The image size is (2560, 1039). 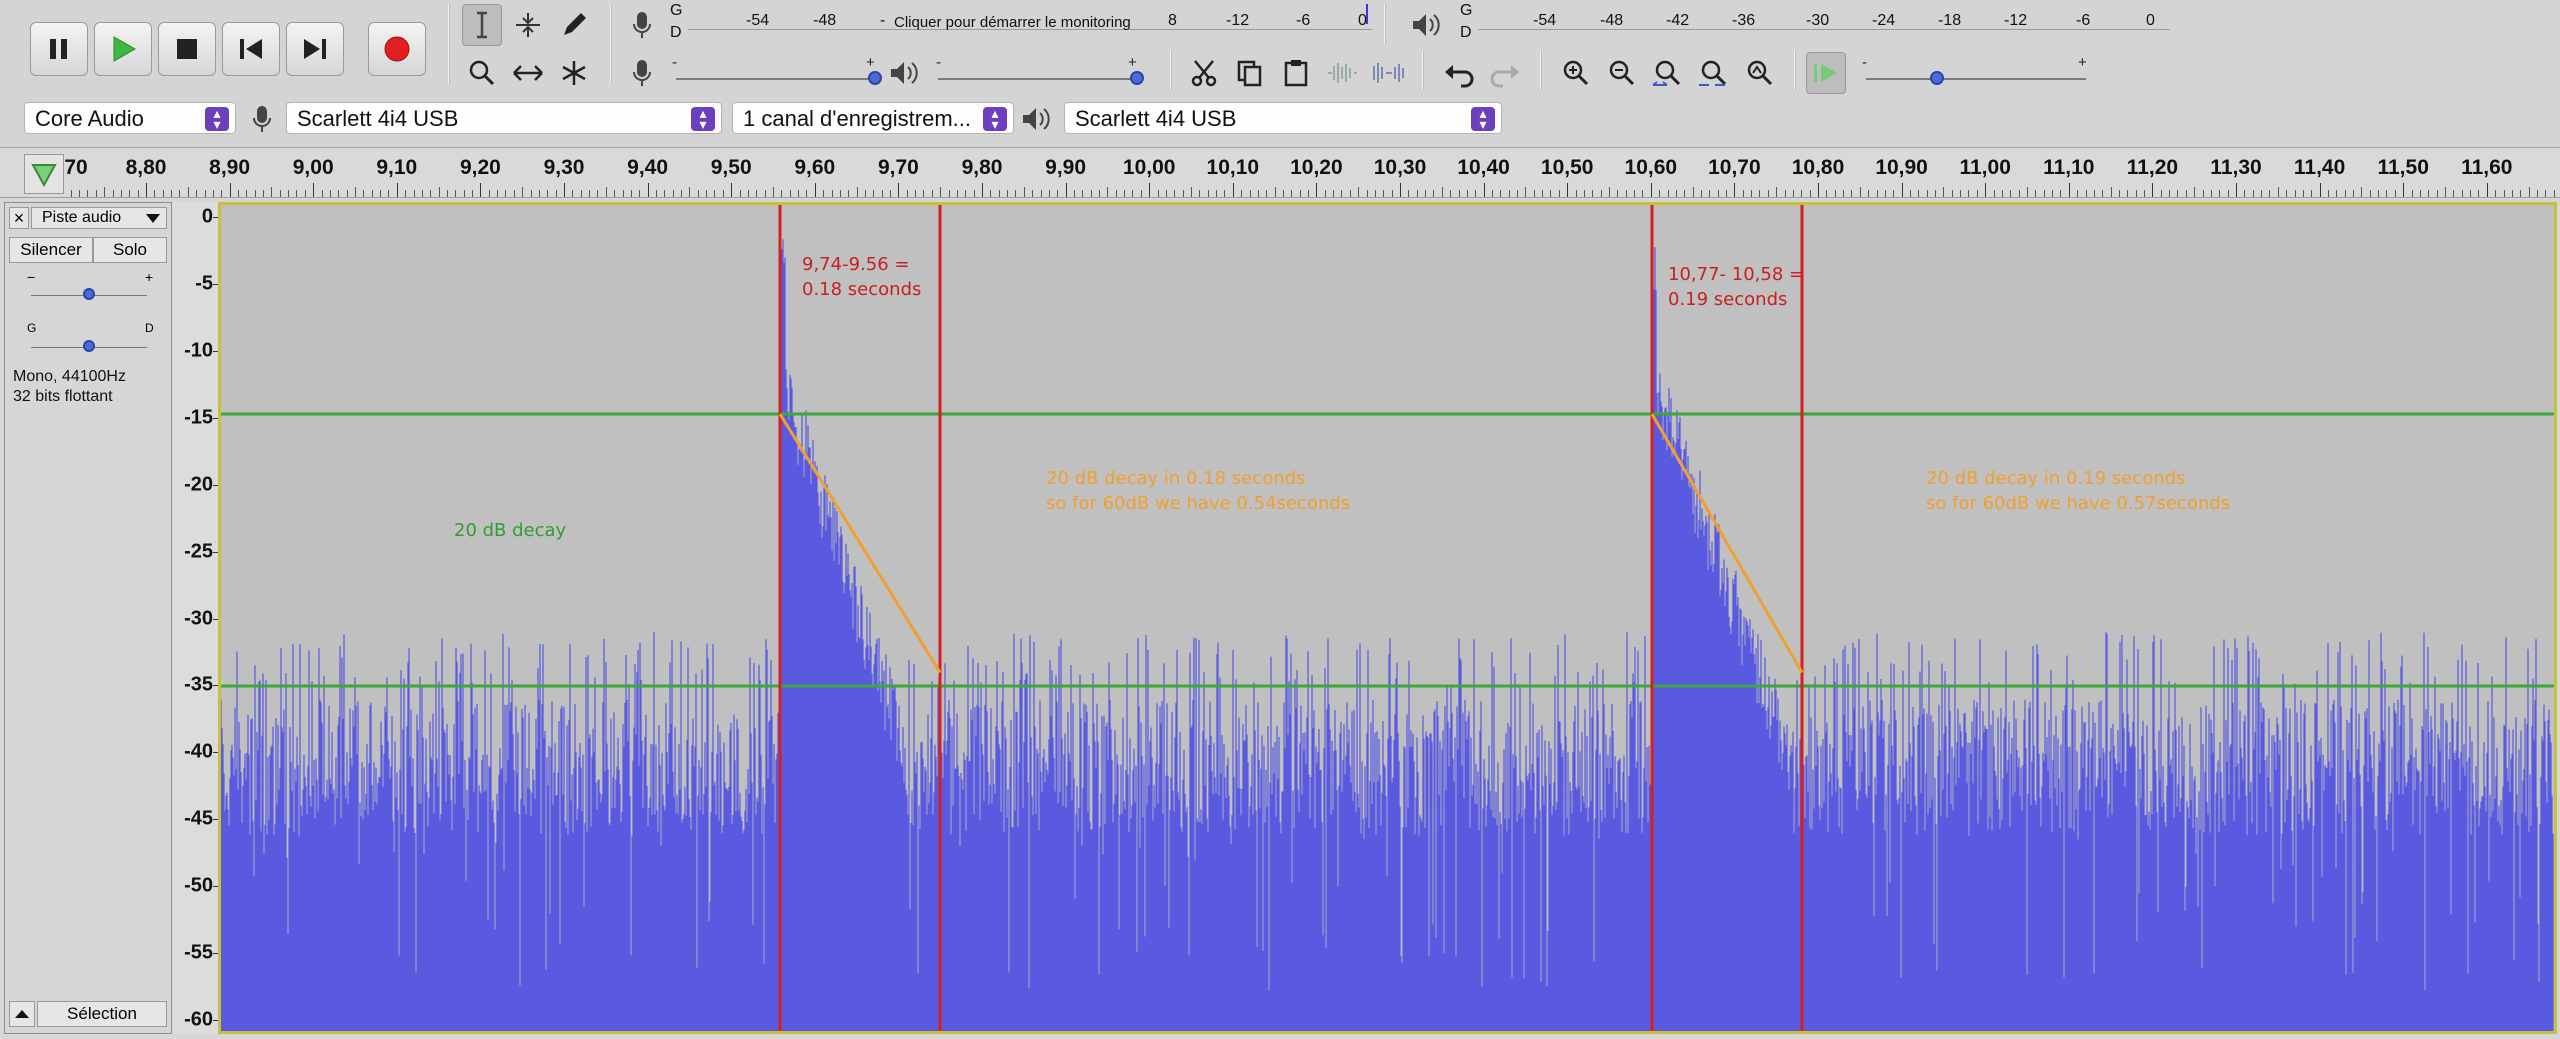 I want to click on timeline-label: 9,60, so click(x=815, y=167).